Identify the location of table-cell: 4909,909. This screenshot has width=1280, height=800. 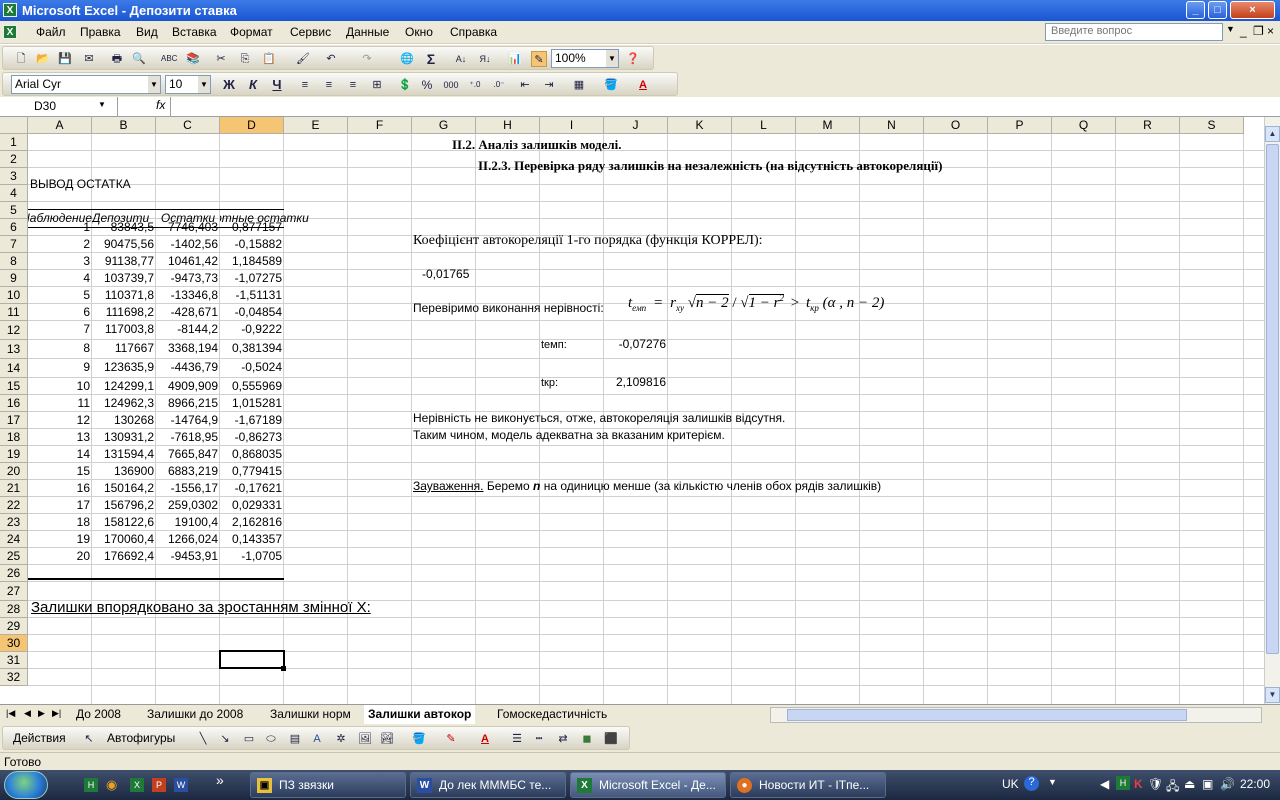
(188, 386).